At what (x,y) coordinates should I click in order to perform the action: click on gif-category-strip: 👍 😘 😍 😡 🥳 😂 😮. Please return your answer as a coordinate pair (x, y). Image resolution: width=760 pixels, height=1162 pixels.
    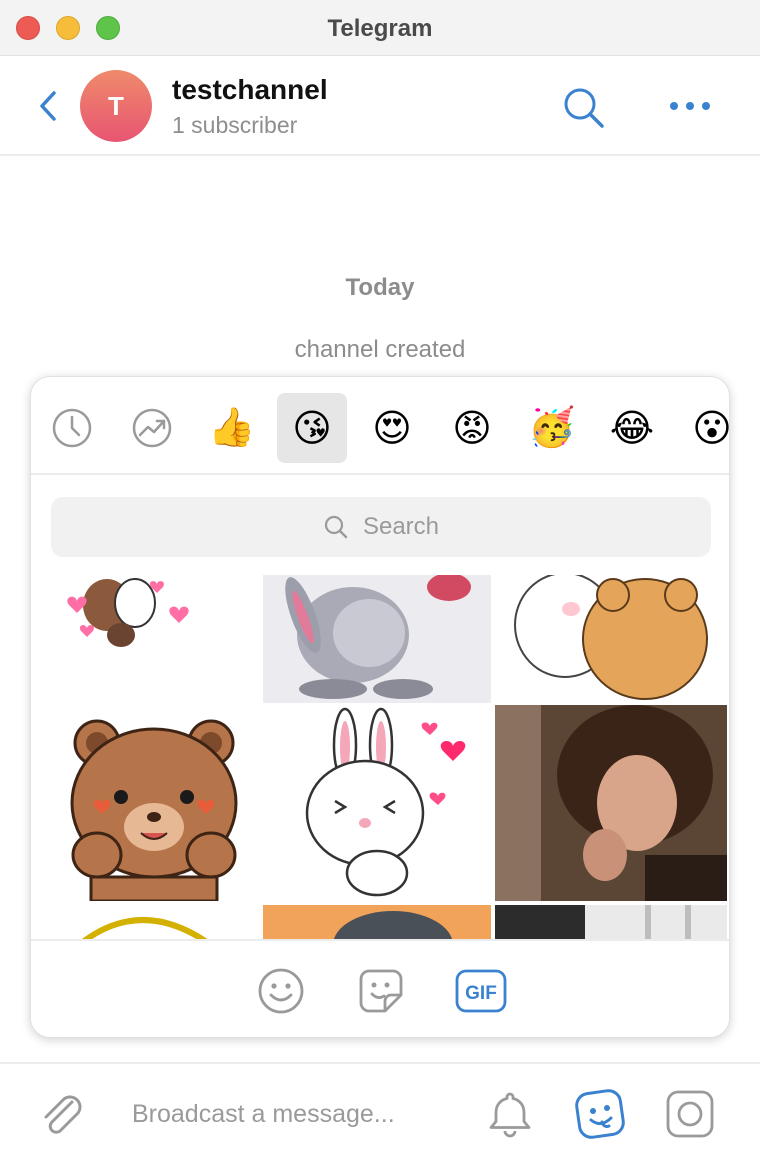
    Looking at the image, I should click on (380, 426).